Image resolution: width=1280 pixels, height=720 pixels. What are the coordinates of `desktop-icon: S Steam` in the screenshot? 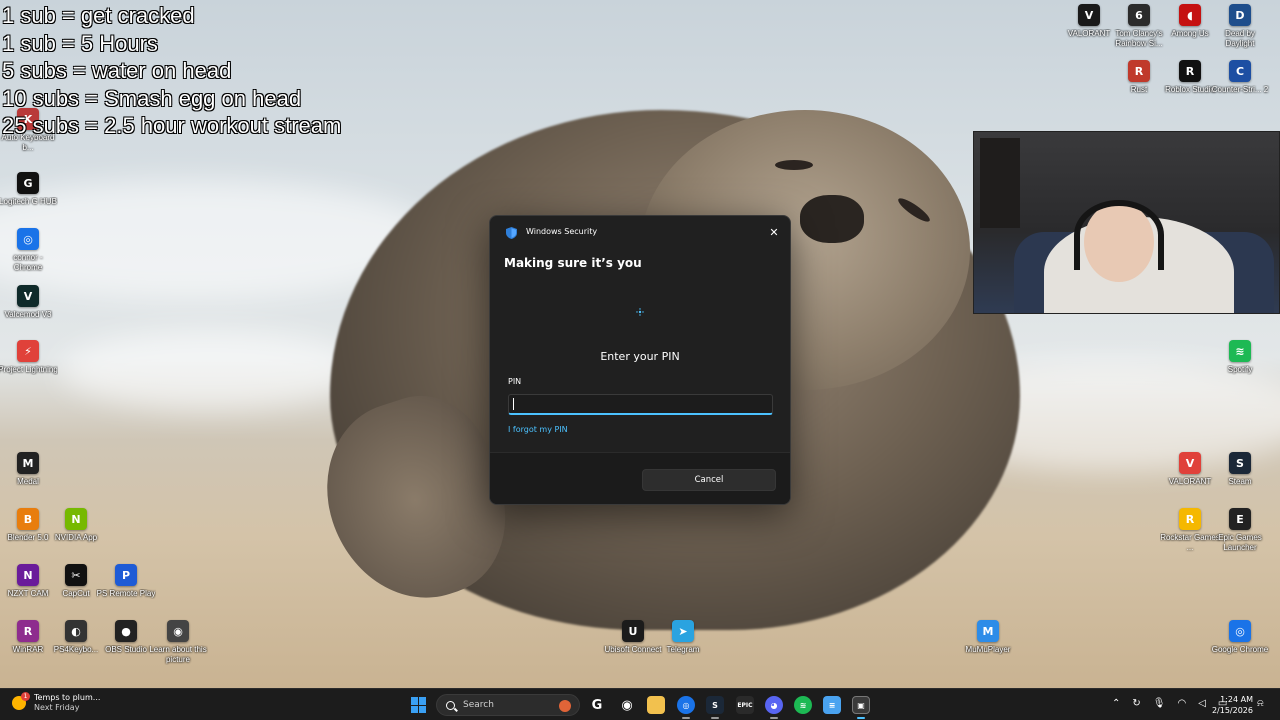 It's located at (1240, 469).